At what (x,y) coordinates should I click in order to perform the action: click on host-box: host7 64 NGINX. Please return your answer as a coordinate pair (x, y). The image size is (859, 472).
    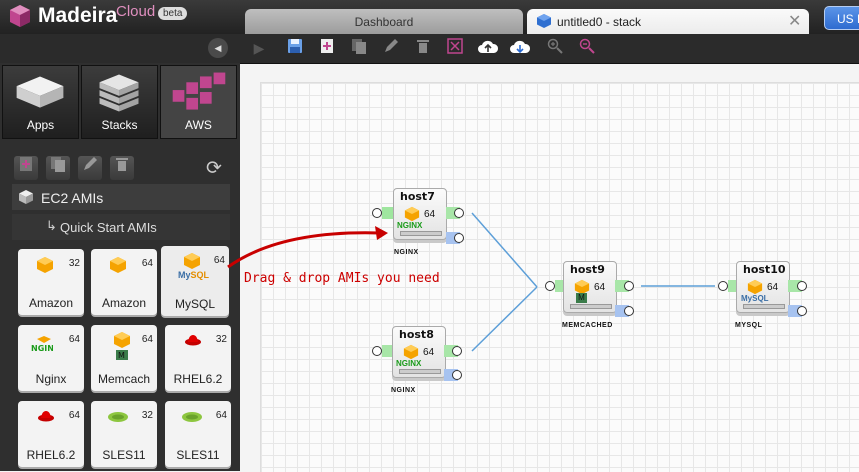
    Looking at the image, I should click on (420, 214).